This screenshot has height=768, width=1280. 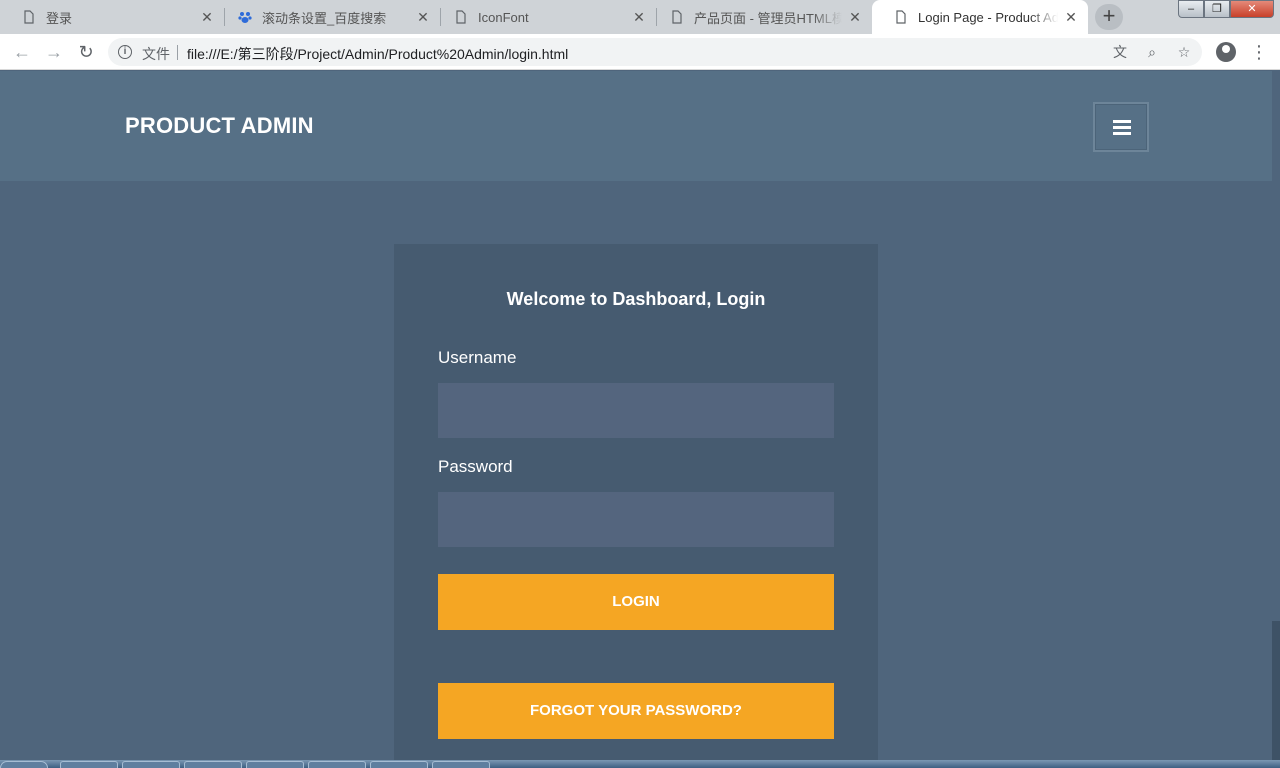 I want to click on minimize-icon: ‒, so click(x=1191, y=9).